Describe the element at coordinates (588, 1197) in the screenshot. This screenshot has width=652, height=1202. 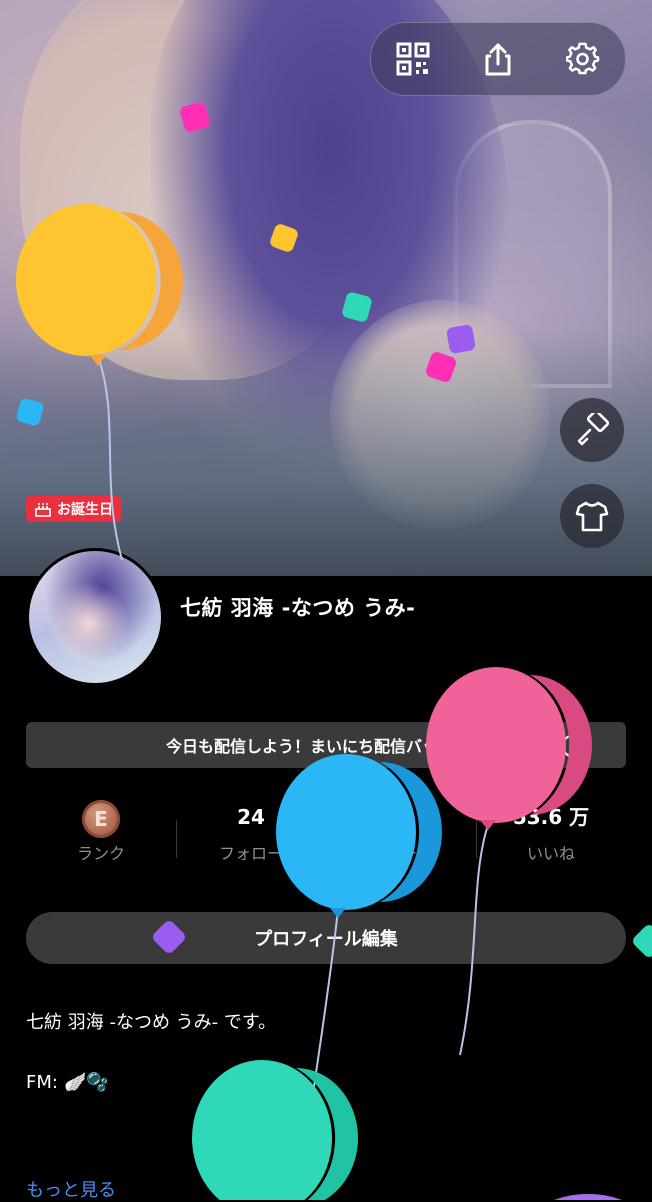
I see `balloon-purple` at that location.